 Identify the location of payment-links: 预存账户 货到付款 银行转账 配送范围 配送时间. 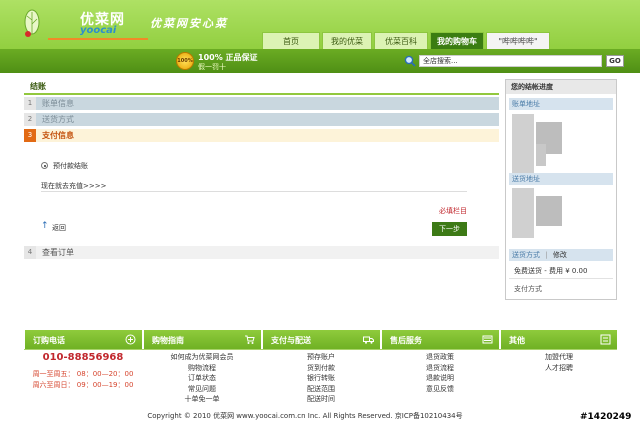
(321, 378).